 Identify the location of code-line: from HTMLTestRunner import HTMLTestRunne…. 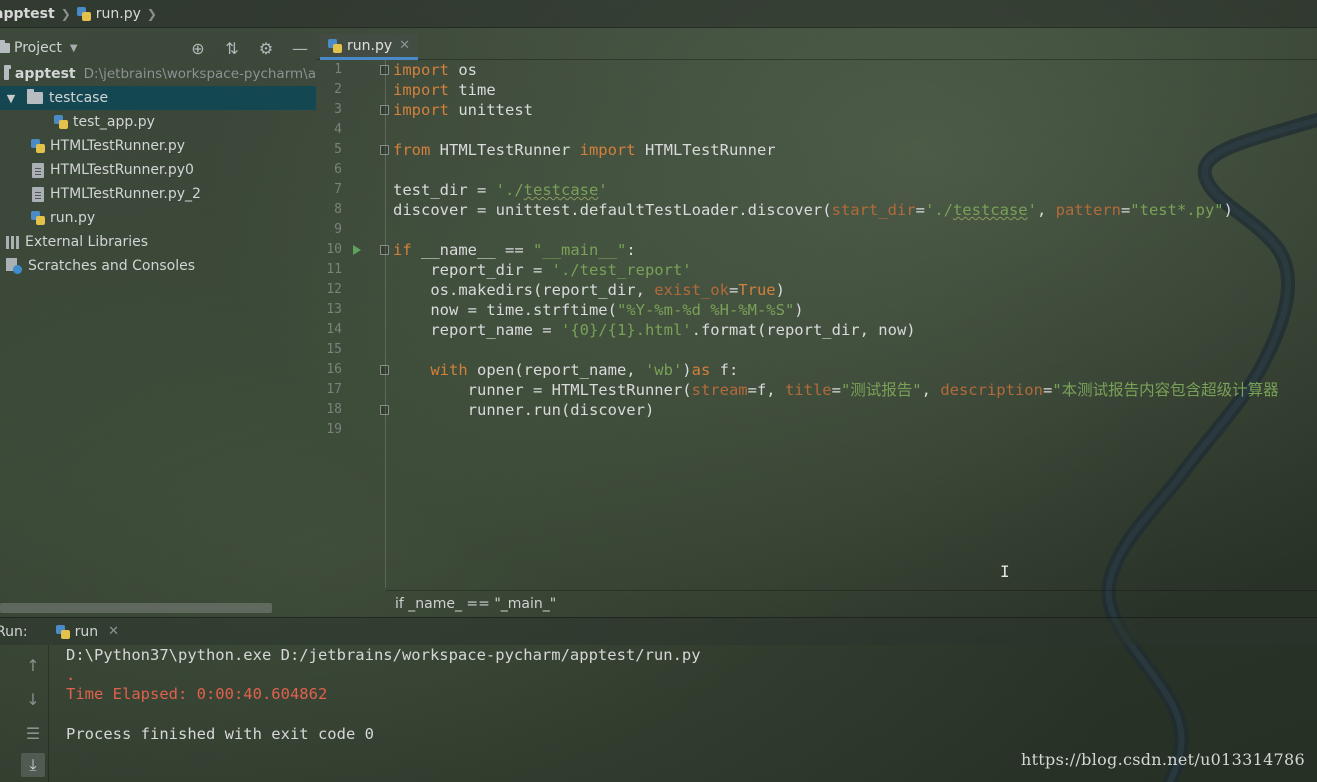
(584, 150).